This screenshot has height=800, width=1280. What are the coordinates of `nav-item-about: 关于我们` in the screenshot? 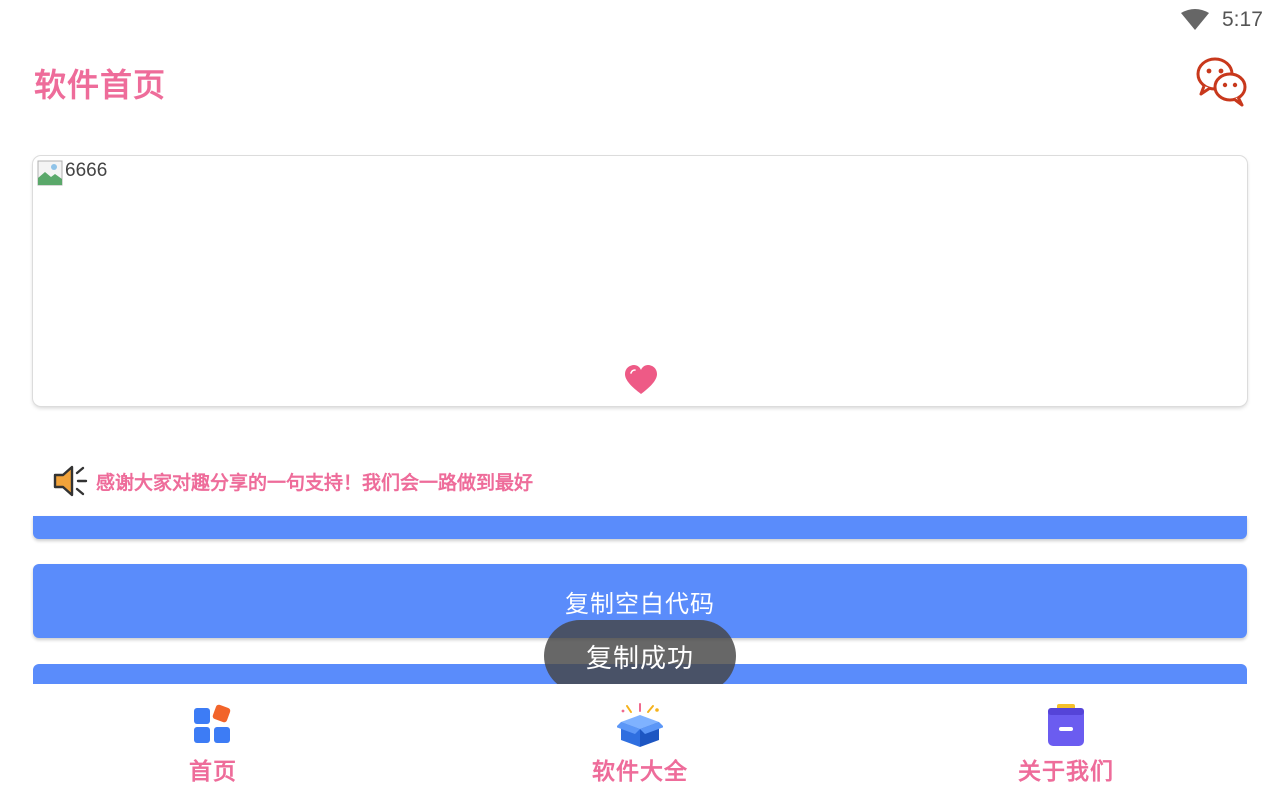 It's located at (1066, 744).